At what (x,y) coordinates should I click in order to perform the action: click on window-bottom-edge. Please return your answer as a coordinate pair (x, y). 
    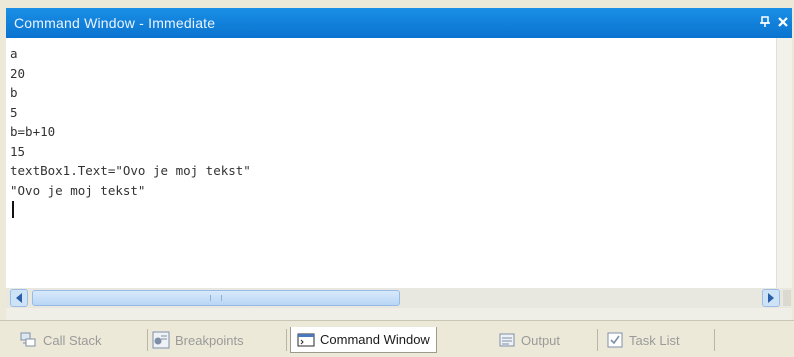
    Looking at the image, I should click on (399, 314).